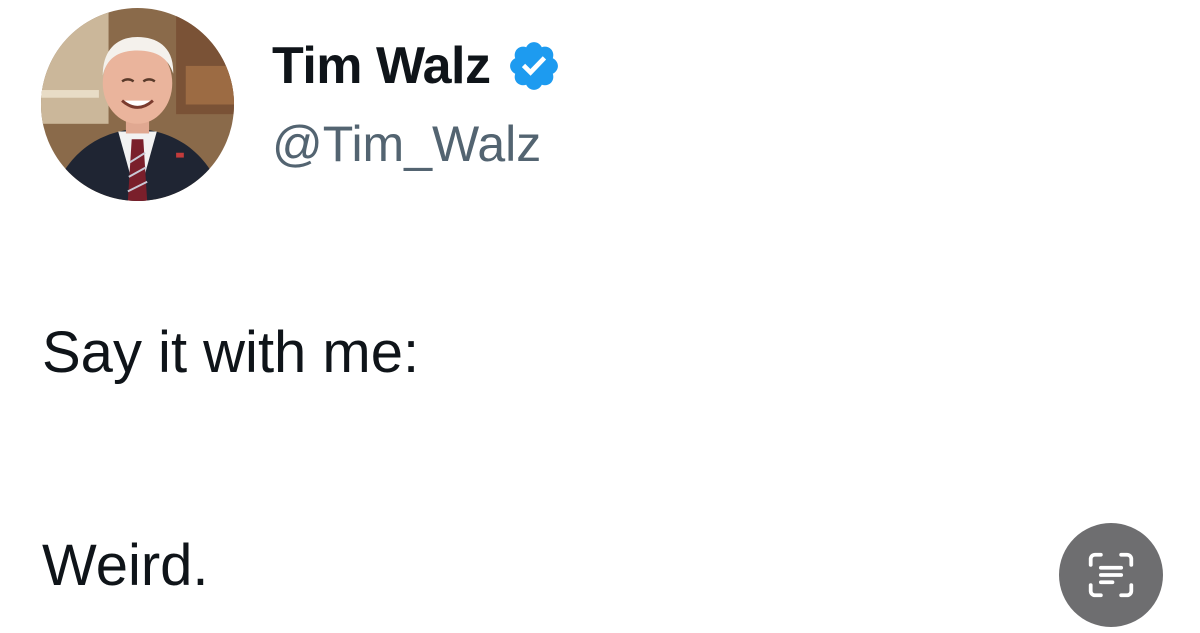 Image resolution: width=1200 pixels, height=633 pixels. I want to click on tweet-text-line: Weird., so click(125, 565).